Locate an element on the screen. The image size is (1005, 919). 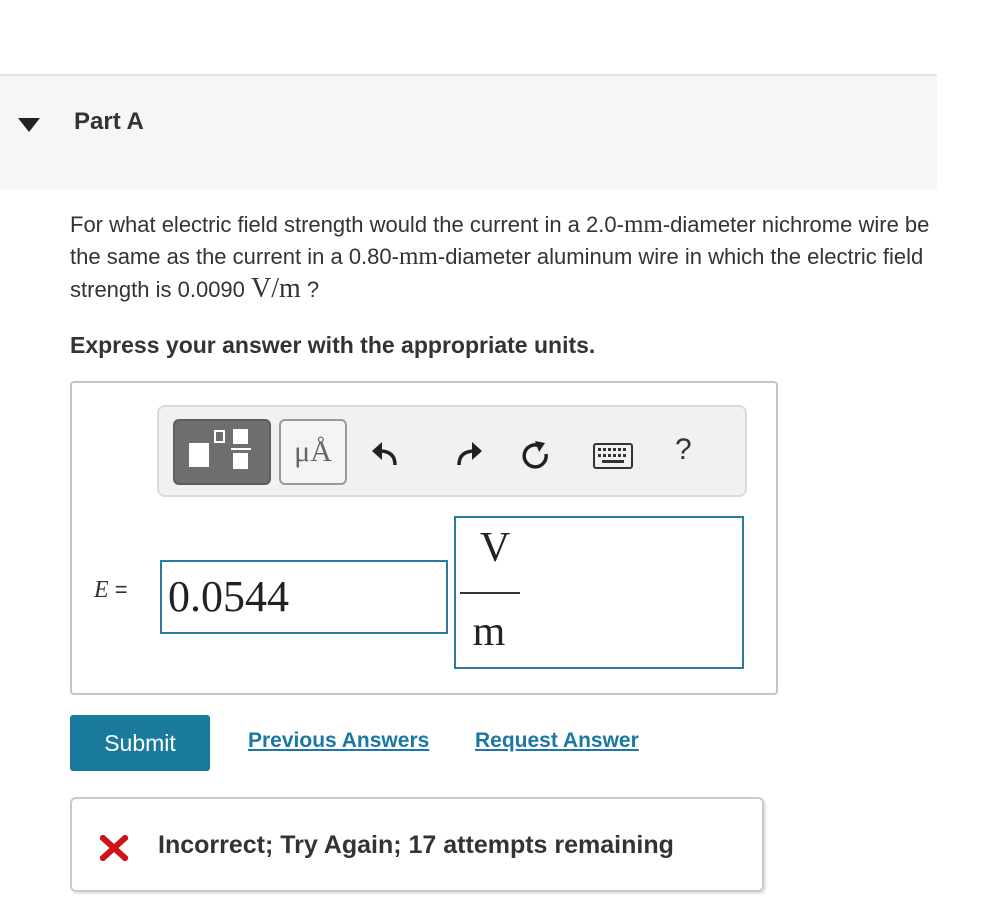
previous-answers-link: Previous Answers is located at coordinates (338, 741).